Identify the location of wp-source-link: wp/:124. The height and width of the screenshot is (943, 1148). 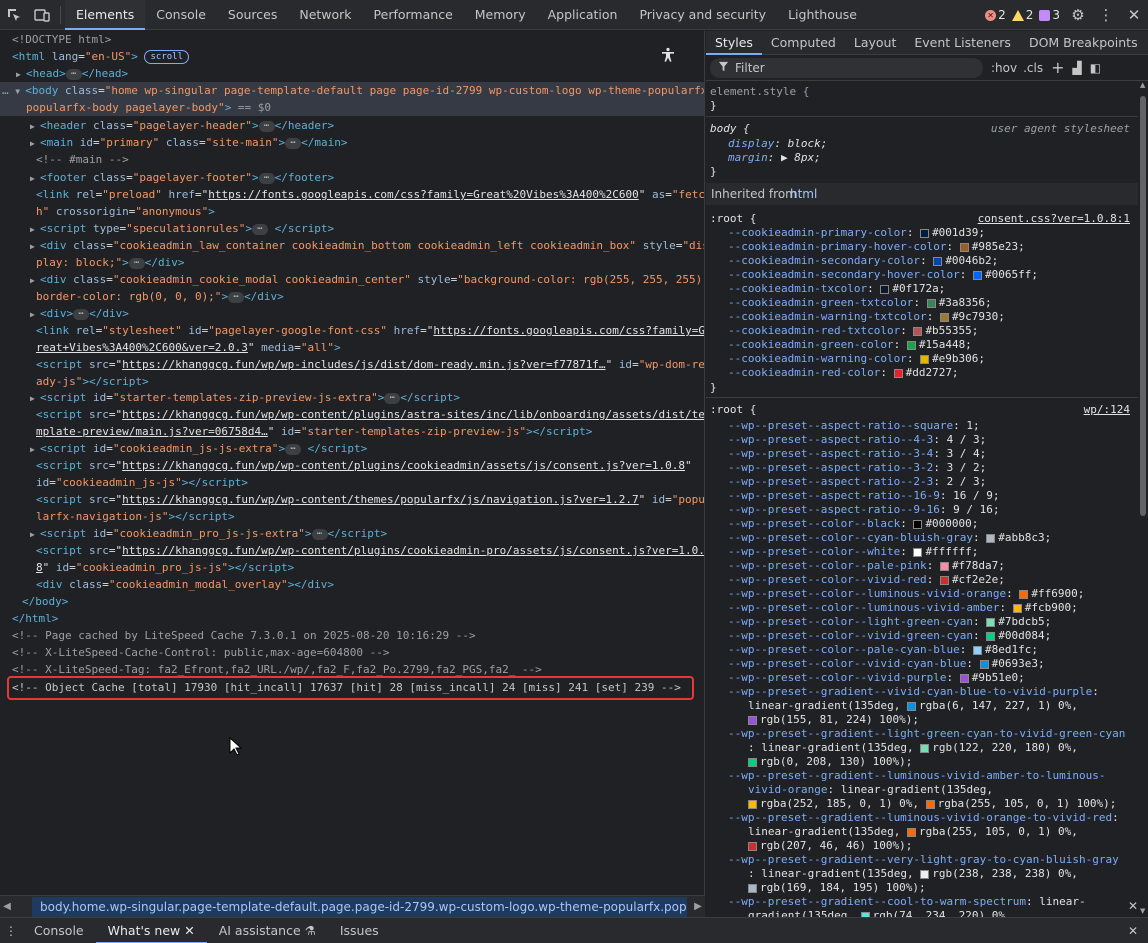
(1107, 409).